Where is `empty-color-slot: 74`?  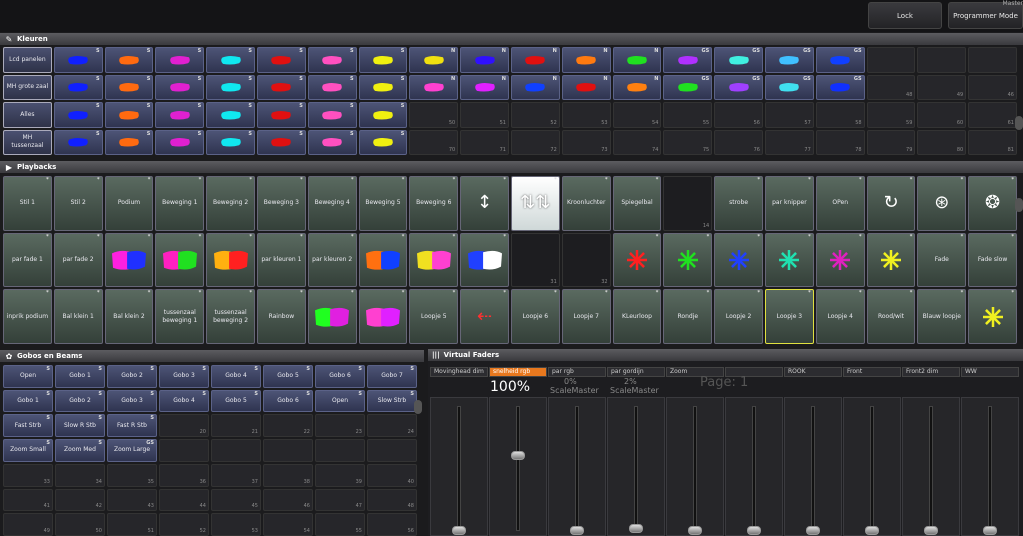 empty-color-slot: 74 is located at coordinates (637, 142).